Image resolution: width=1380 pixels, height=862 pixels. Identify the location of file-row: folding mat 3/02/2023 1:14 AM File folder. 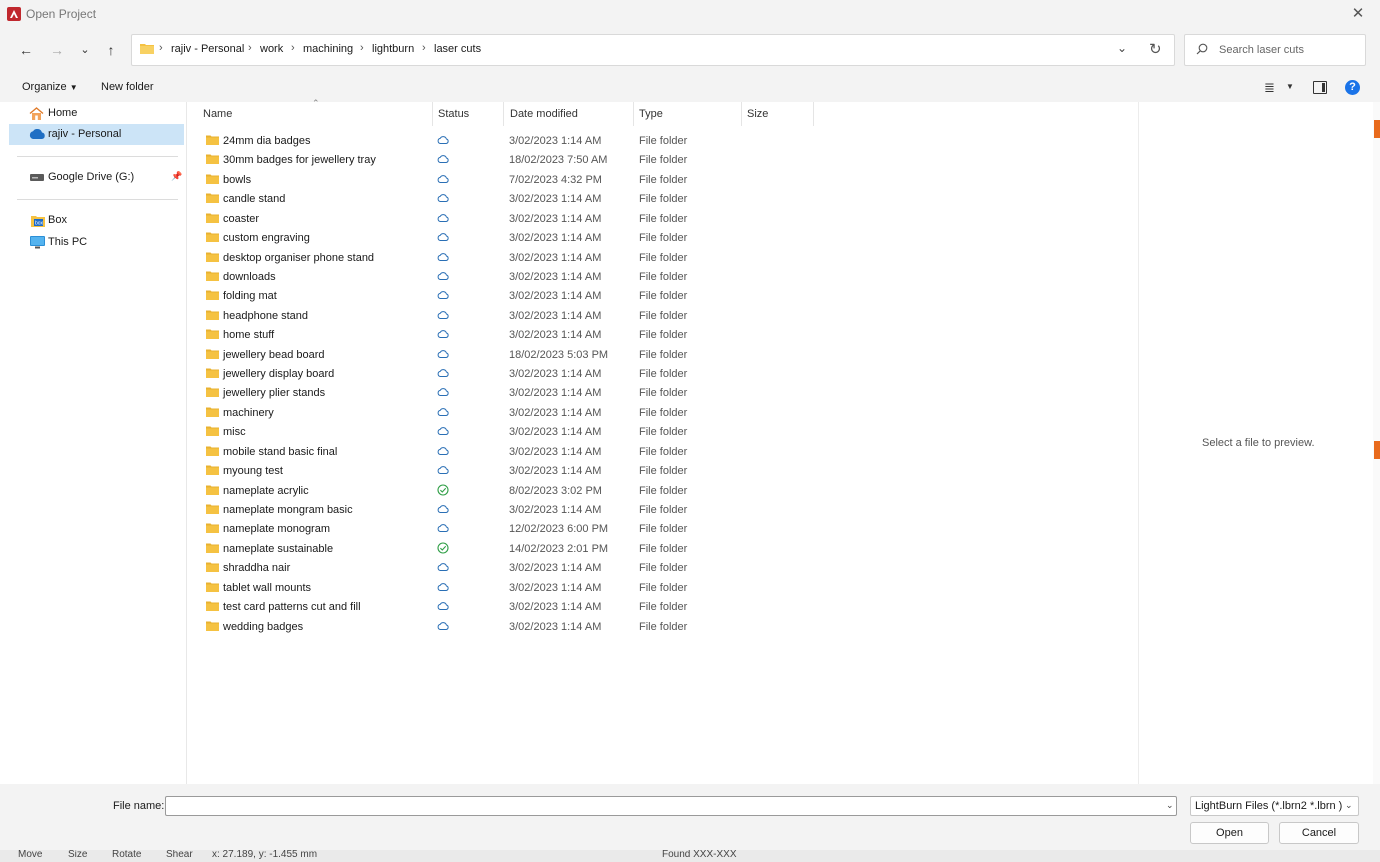
(507, 296).